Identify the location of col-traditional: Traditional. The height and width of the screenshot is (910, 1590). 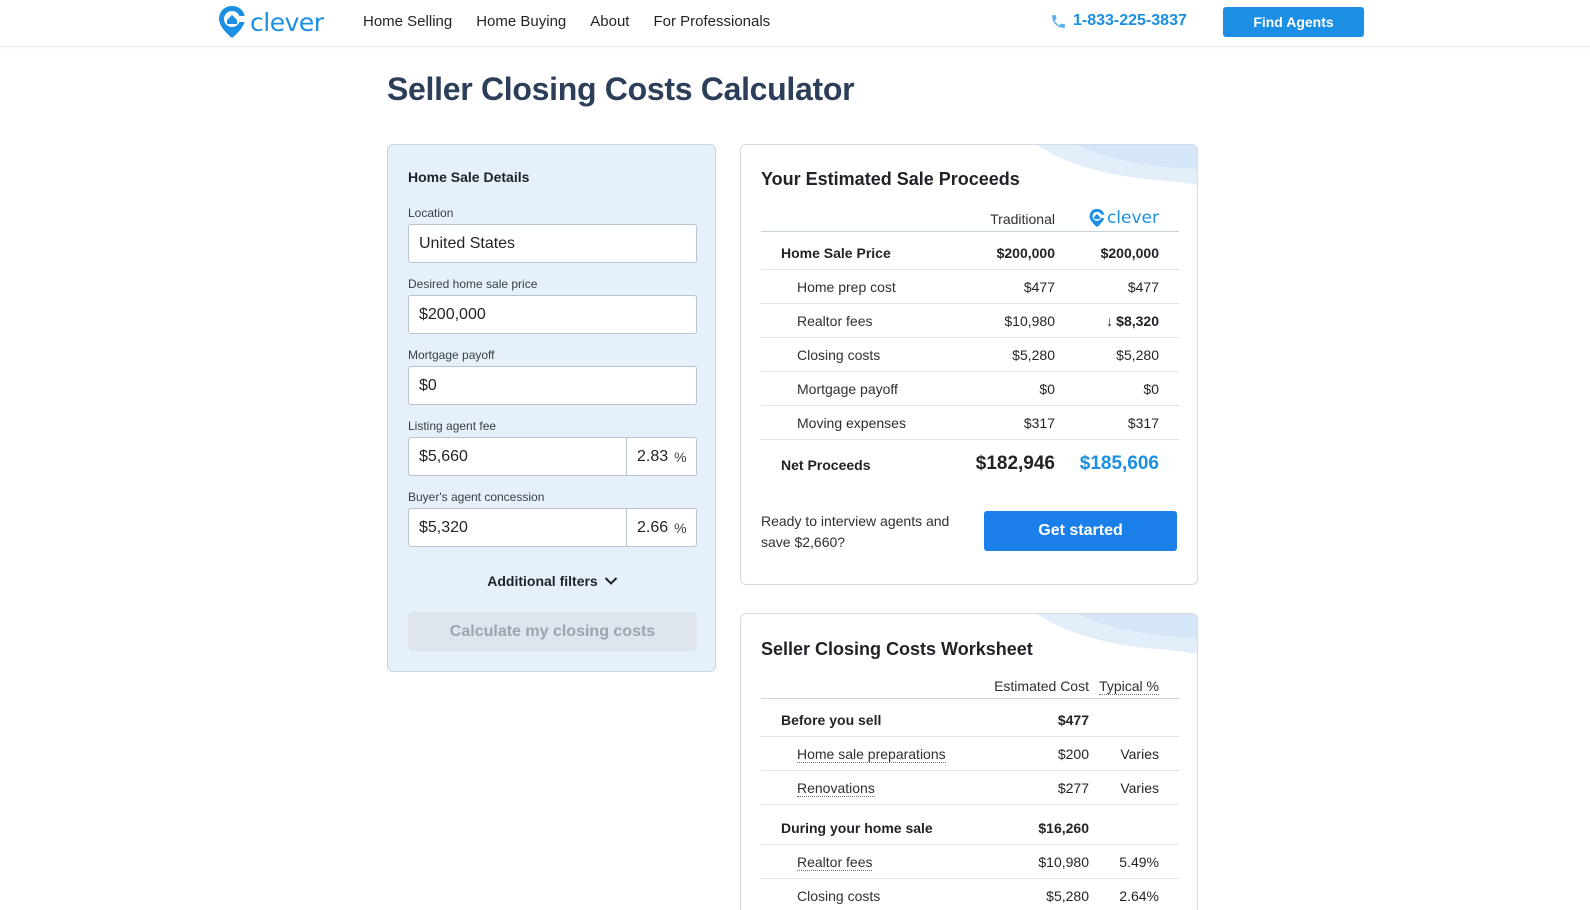
(1022, 219).